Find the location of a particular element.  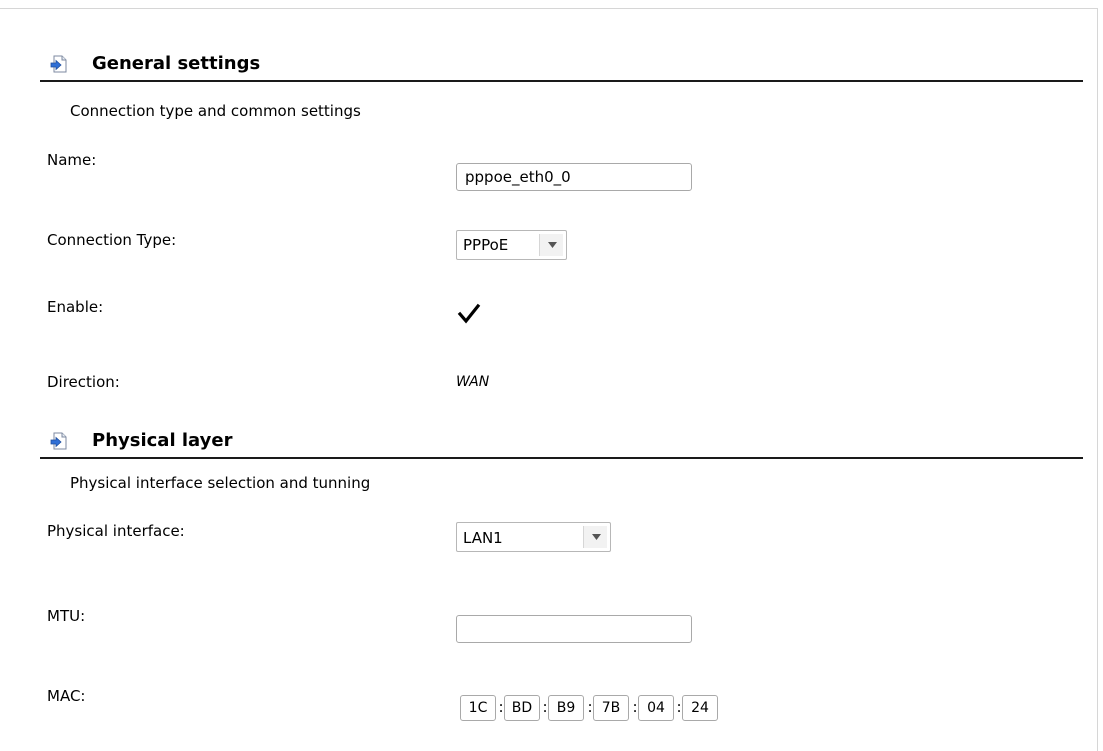

enable-label: Enable: is located at coordinates (75, 307).